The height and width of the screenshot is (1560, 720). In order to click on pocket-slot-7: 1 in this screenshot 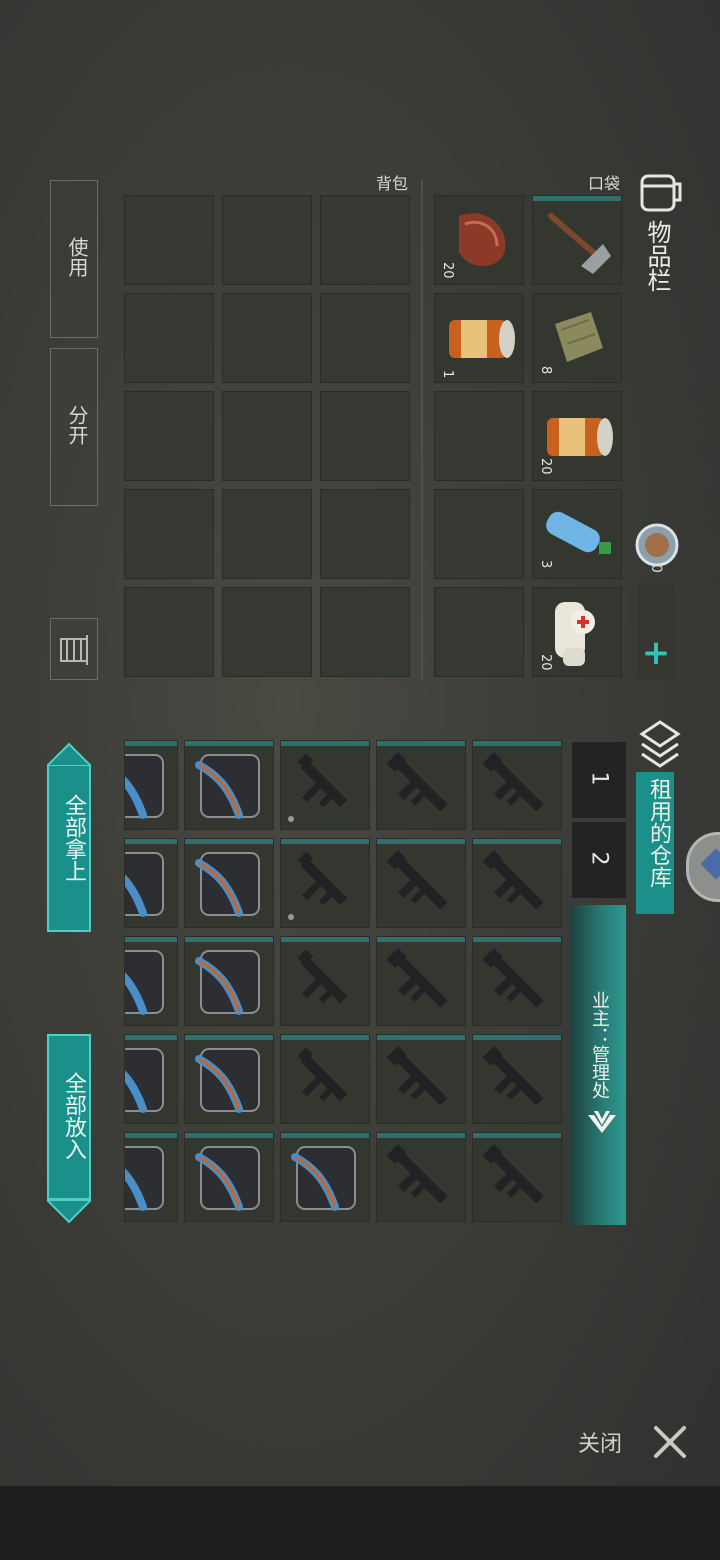, I will do `click(479, 338)`.